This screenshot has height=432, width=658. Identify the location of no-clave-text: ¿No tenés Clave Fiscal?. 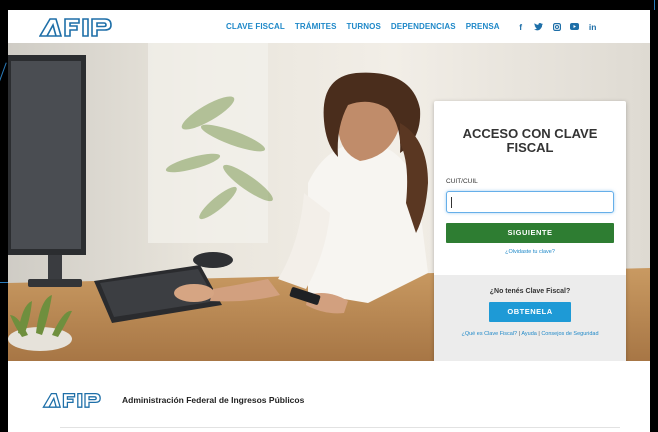
(530, 291).